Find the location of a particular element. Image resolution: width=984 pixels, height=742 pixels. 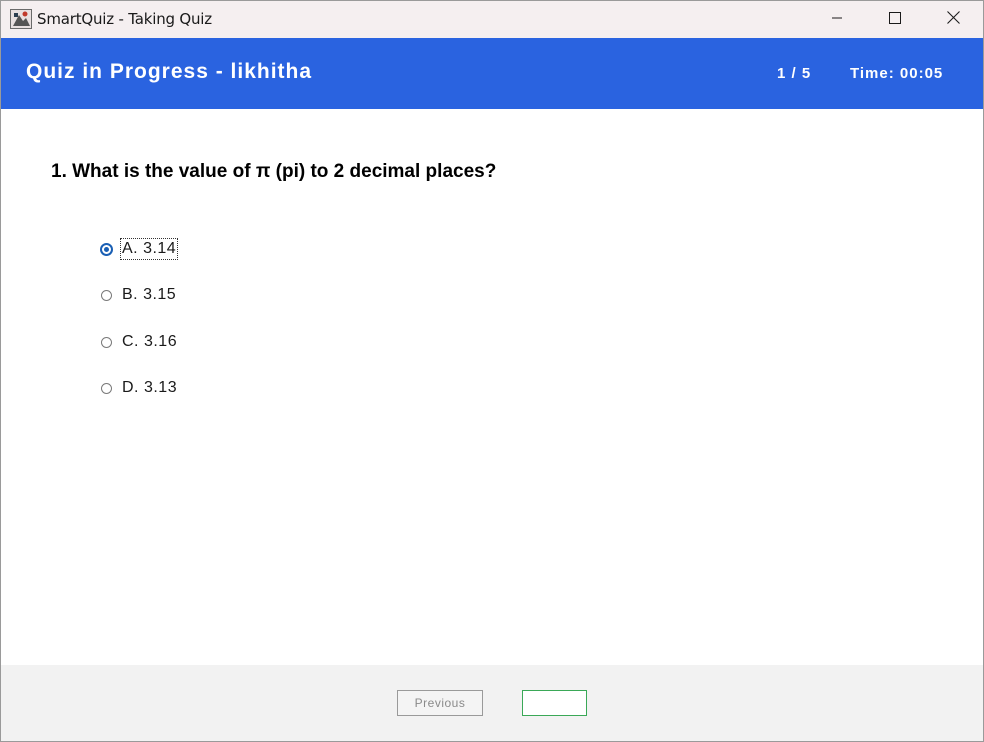

maximize-icon is located at coordinates (895, 20).